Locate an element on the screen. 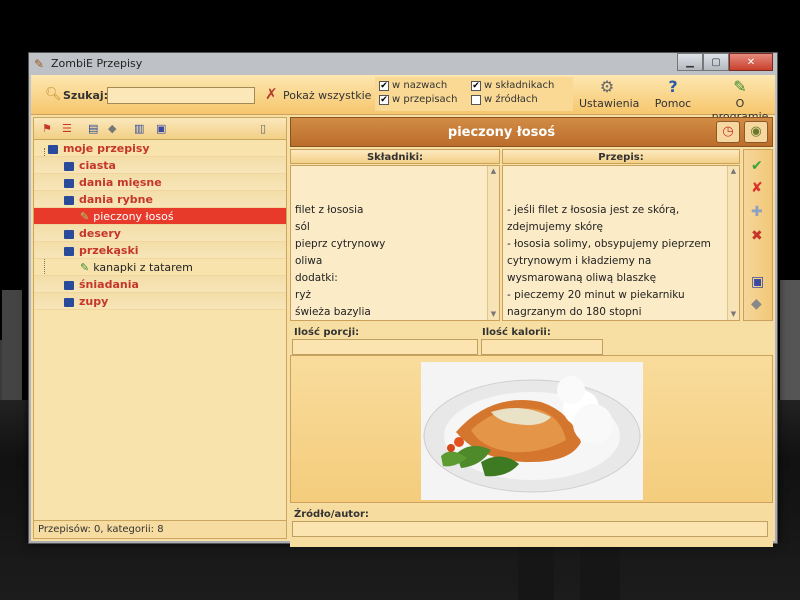 This screenshot has height=600, width=800. list-icon: ☰ is located at coordinates (67, 129).